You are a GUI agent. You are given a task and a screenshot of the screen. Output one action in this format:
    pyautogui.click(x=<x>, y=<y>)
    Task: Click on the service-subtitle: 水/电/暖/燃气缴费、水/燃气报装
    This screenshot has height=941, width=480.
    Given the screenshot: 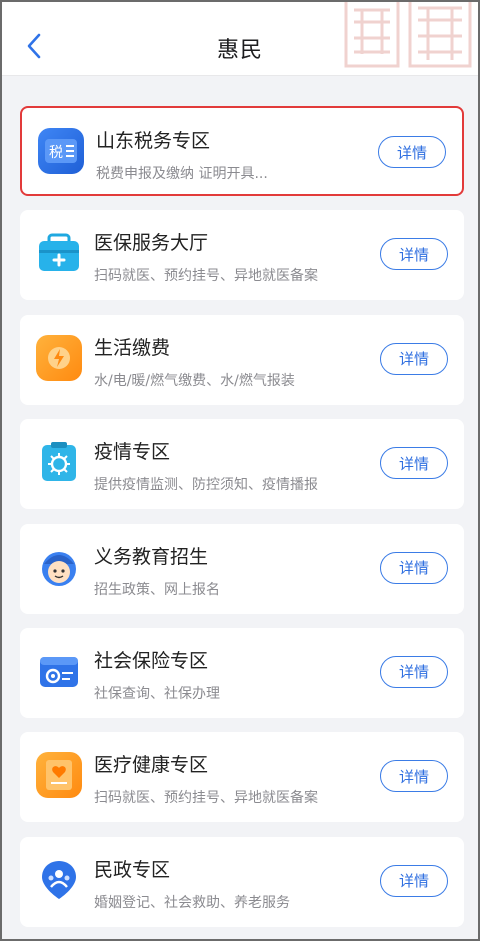 What is the action you would take?
    pyautogui.click(x=194, y=380)
    